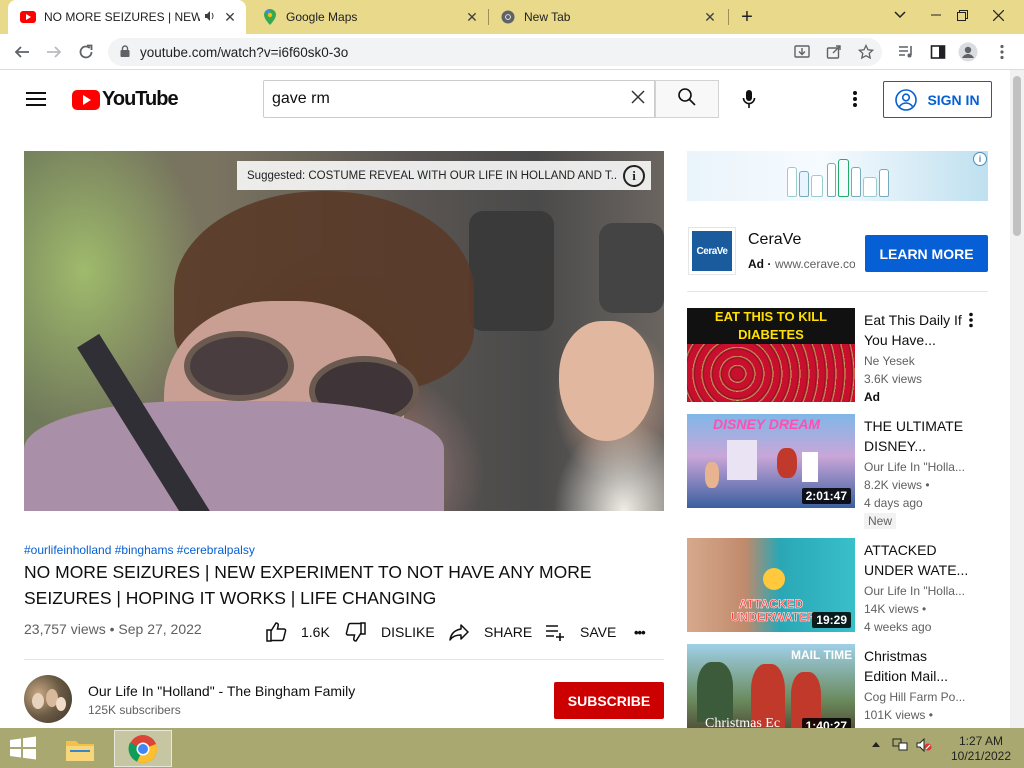  What do you see at coordinates (607, 17) in the screenshot?
I see `tab-new-tab: New Tab ✕` at bounding box center [607, 17].